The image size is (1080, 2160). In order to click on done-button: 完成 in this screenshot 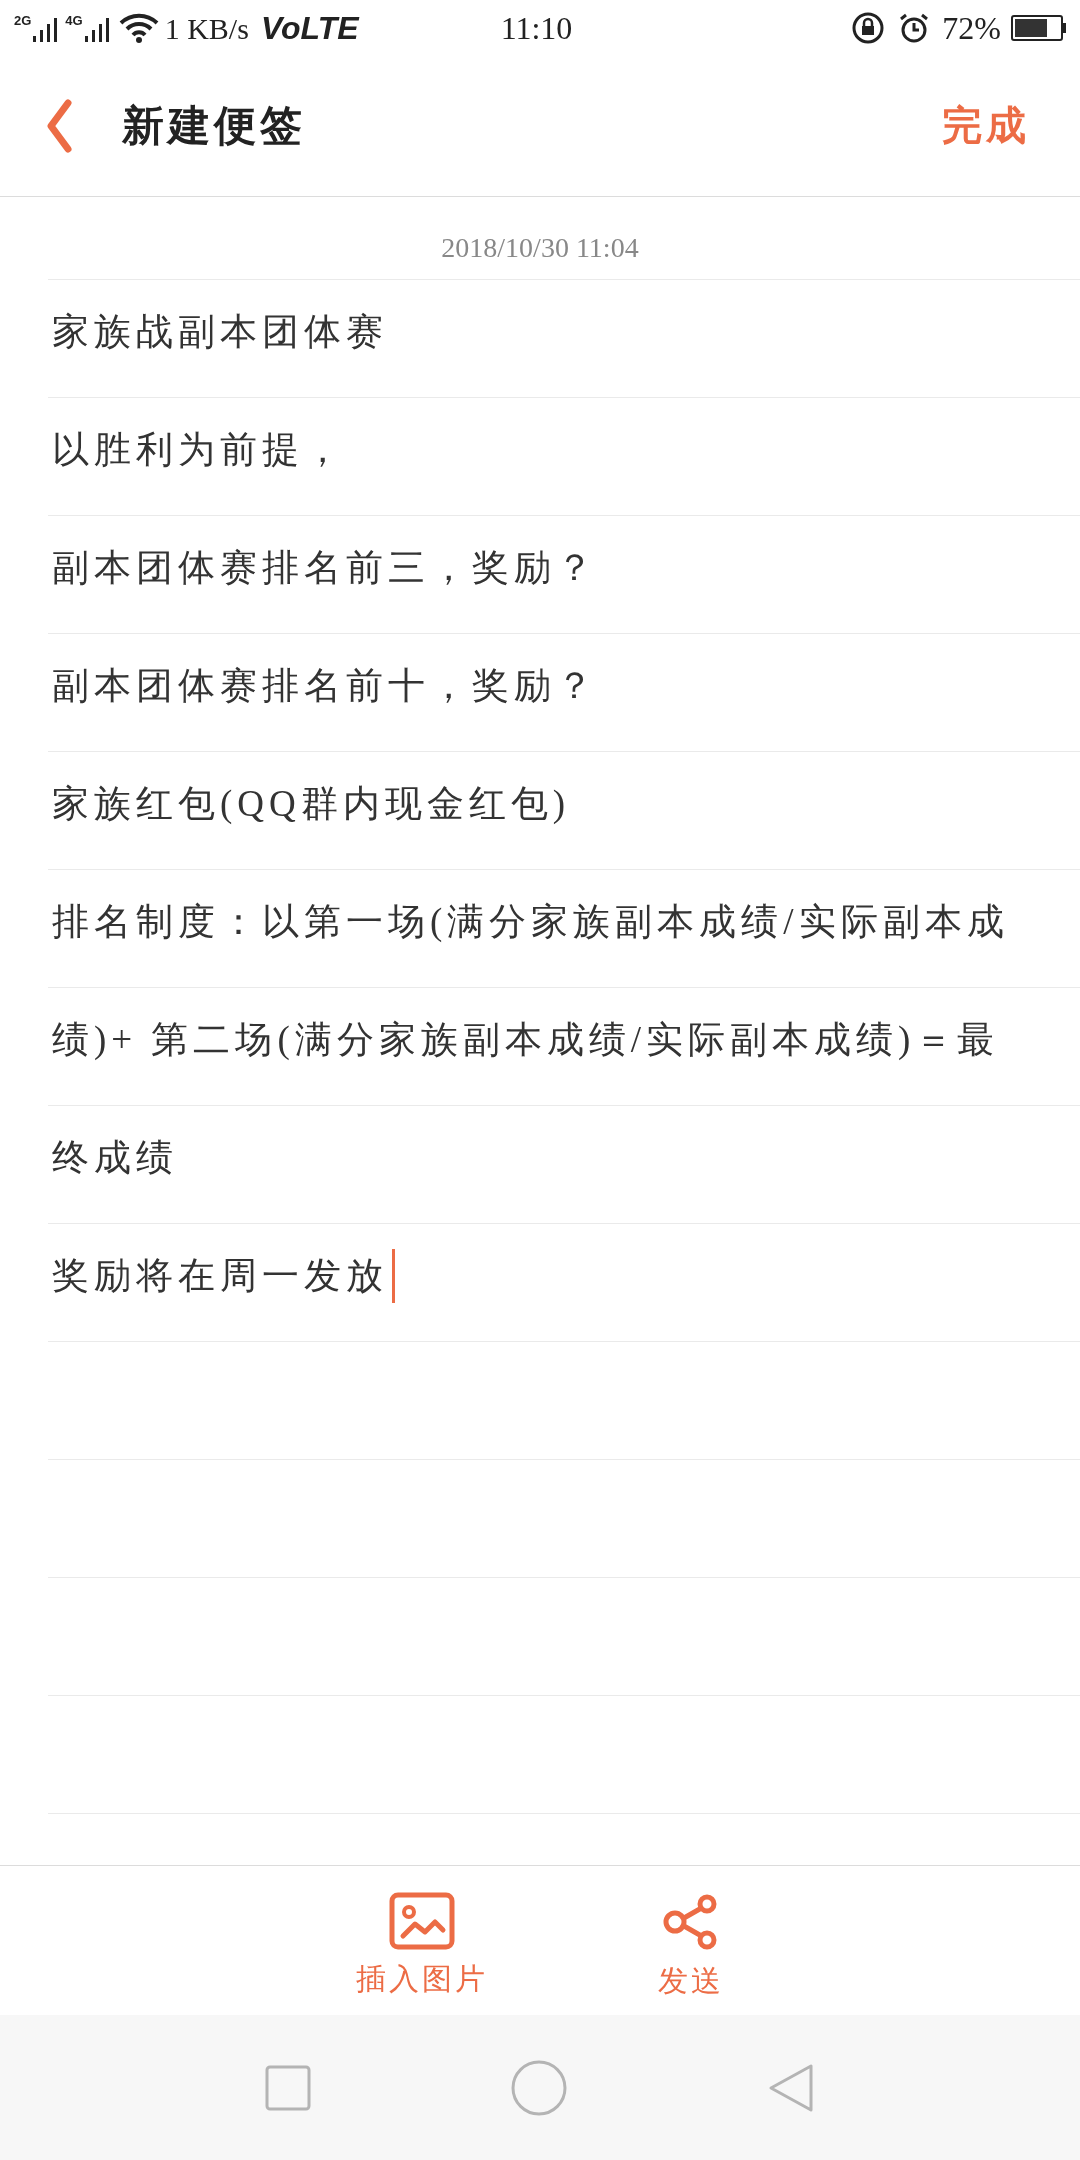, I will do `click(986, 126)`.